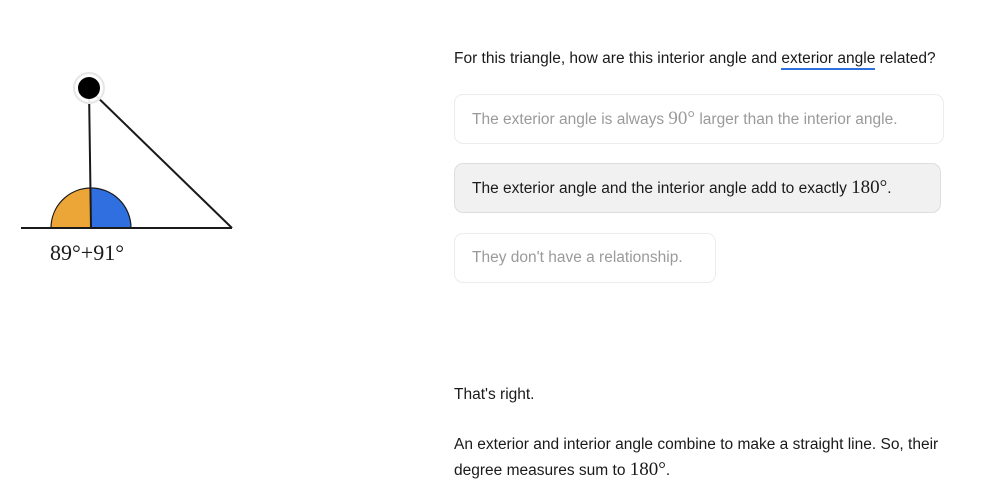 The image size is (985, 485). What do you see at coordinates (585, 258) in the screenshot?
I see `choice-no-relationship: They don't have a relationship.` at bounding box center [585, 258].